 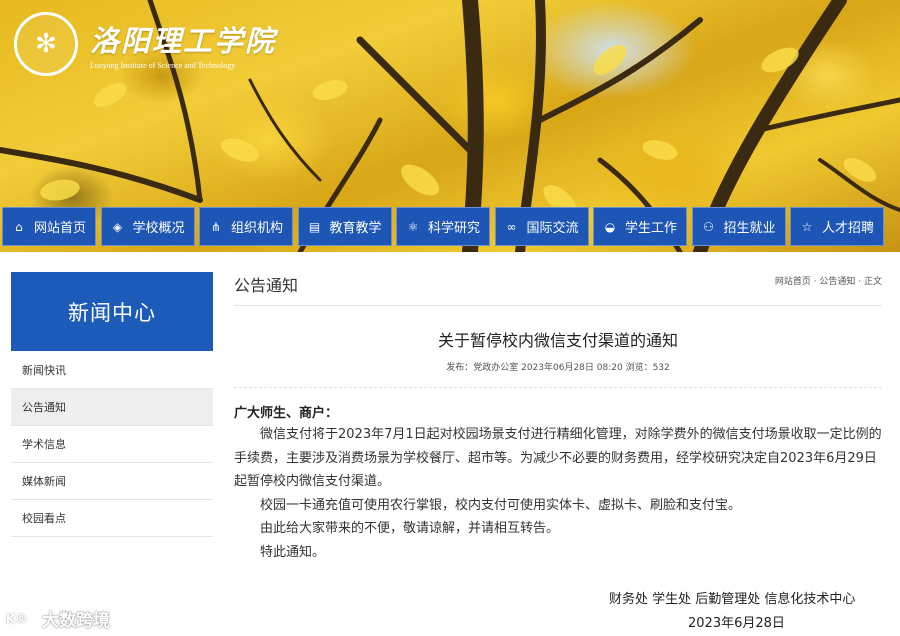 I want to click on link-icon: ∞, so click(x=511, y=226).